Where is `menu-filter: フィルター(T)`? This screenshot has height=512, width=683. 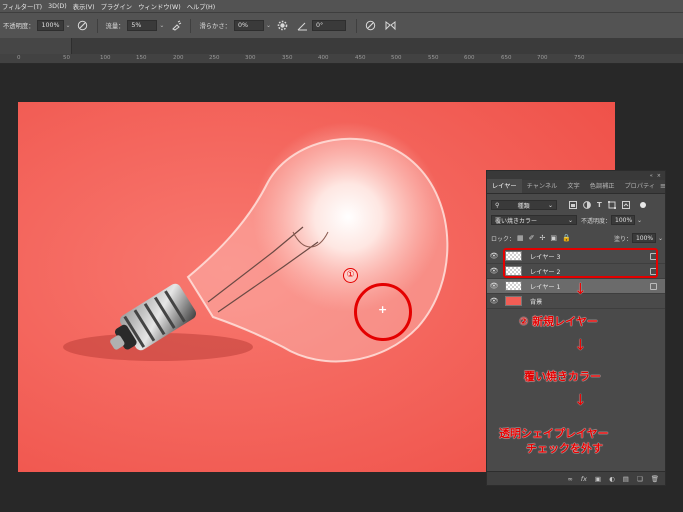
menu-filter: フィルター(T) is located at coordinates (22, 6).